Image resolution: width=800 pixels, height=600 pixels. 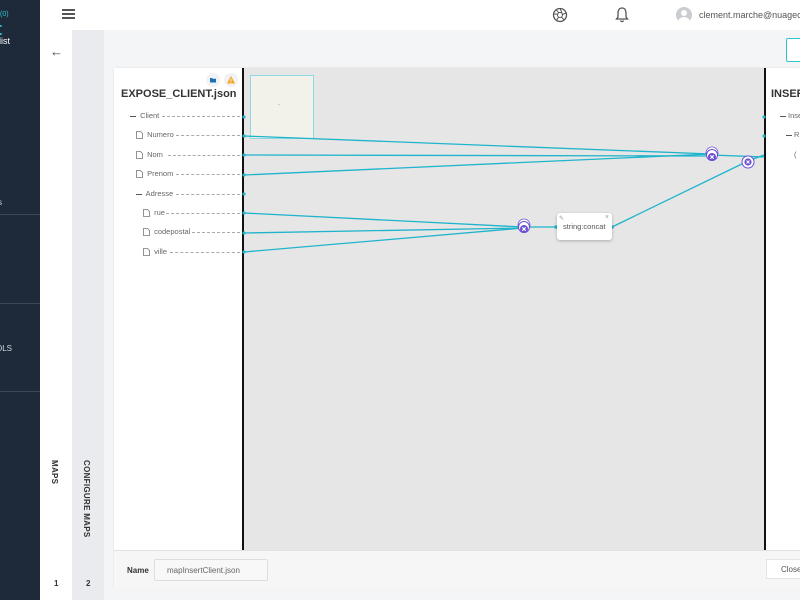 What do you see at coordinates (86, 499) in the screenshot?
I see `step-configure-maps-label: CONFIGURE MAPS` at bounding box center [86, 499].